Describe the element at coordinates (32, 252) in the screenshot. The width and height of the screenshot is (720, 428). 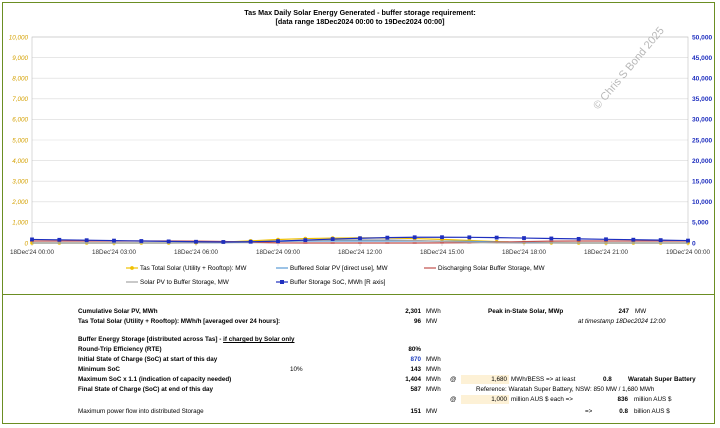
I see `x-tick-0: 18Dec'24 00:00` at that location.